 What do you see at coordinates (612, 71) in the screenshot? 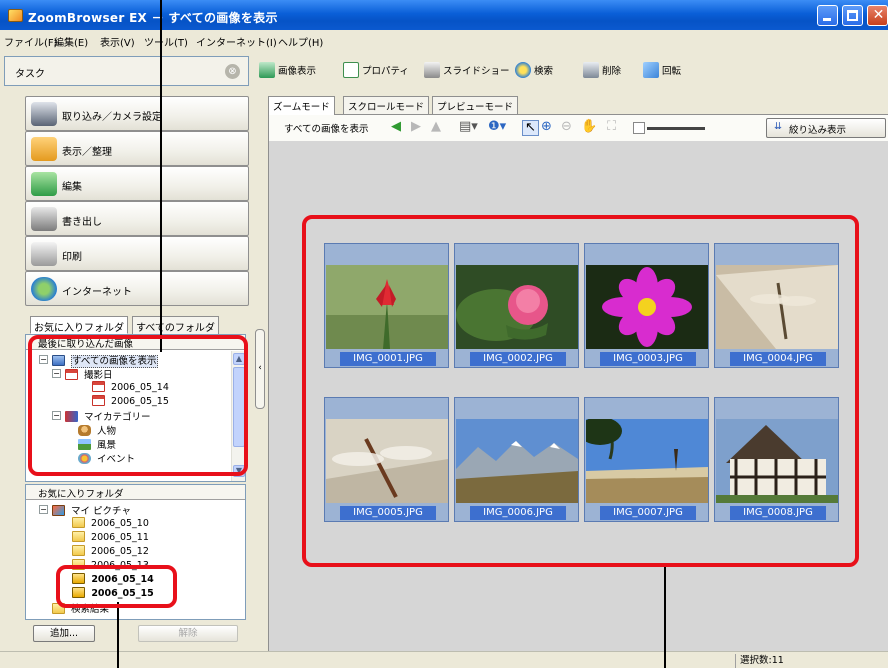
I see `toolbar-label: 削除` at bounding box center [612, 71].